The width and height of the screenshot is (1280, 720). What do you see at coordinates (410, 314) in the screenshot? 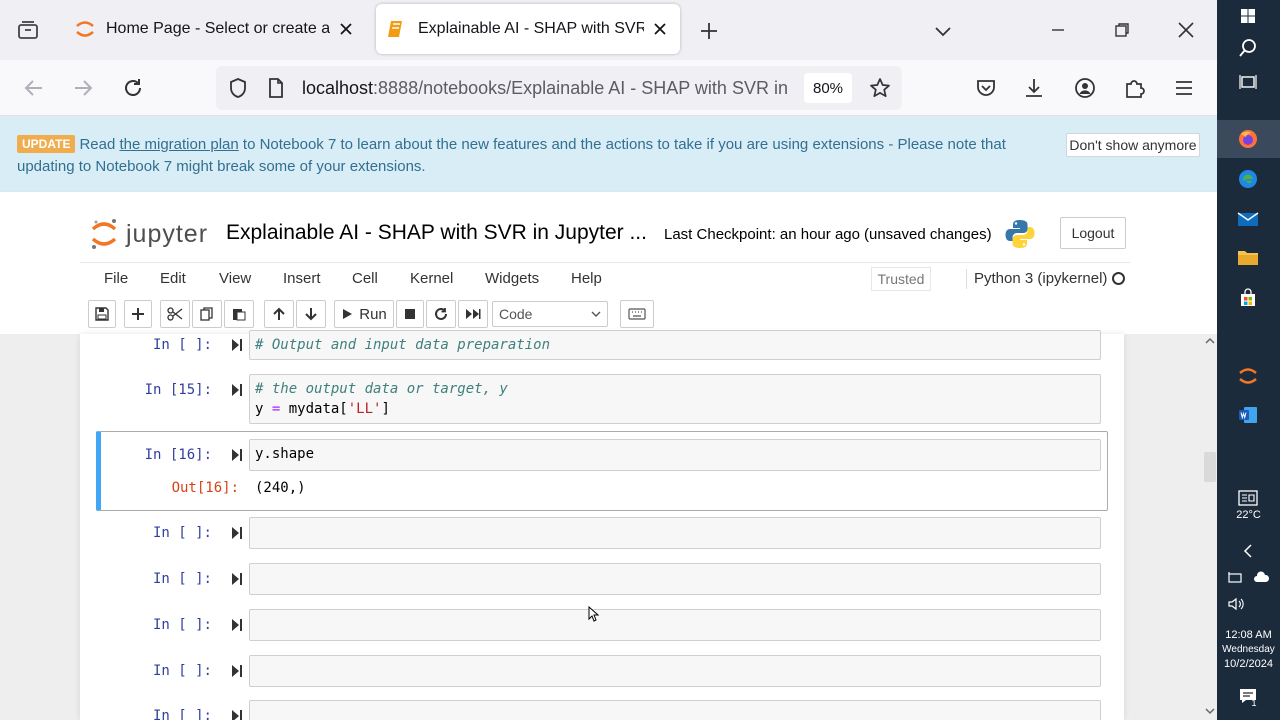
I see `stop-icon` at bounding box center [410, 314].